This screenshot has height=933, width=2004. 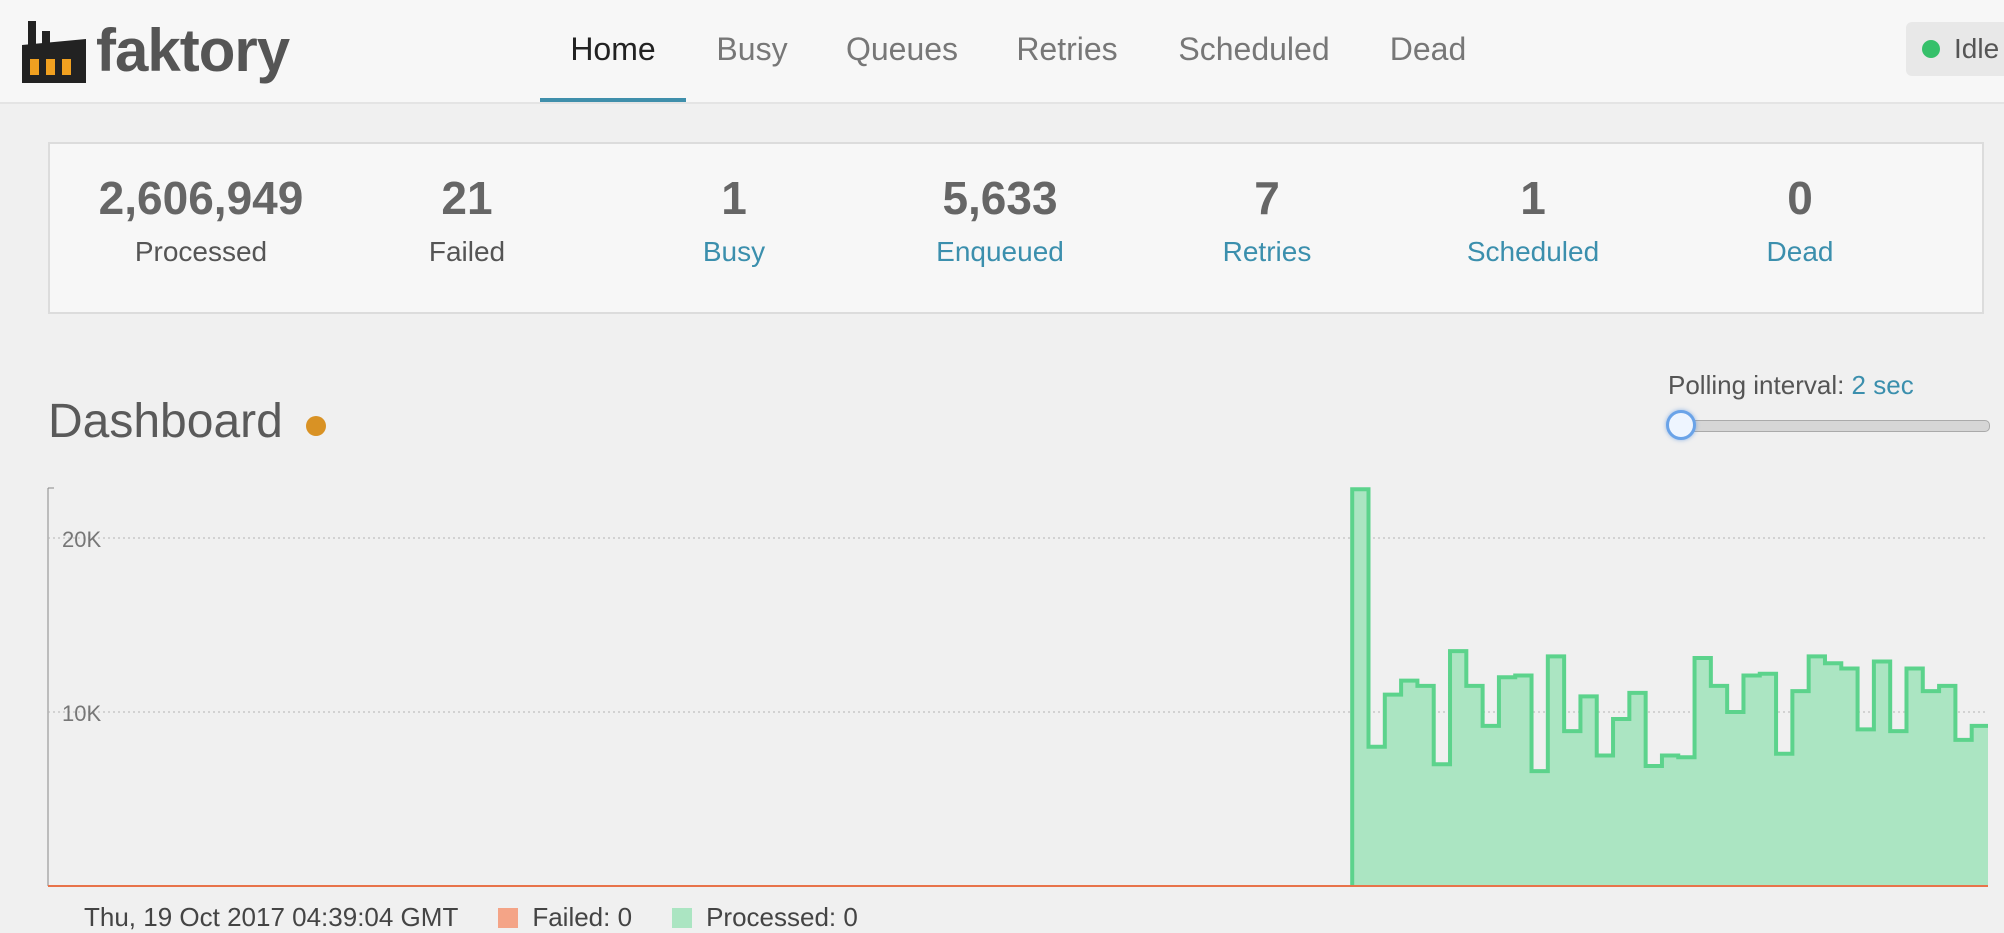 I want to click on nav-tab-queues: Queues, so click(x=902, y=50).